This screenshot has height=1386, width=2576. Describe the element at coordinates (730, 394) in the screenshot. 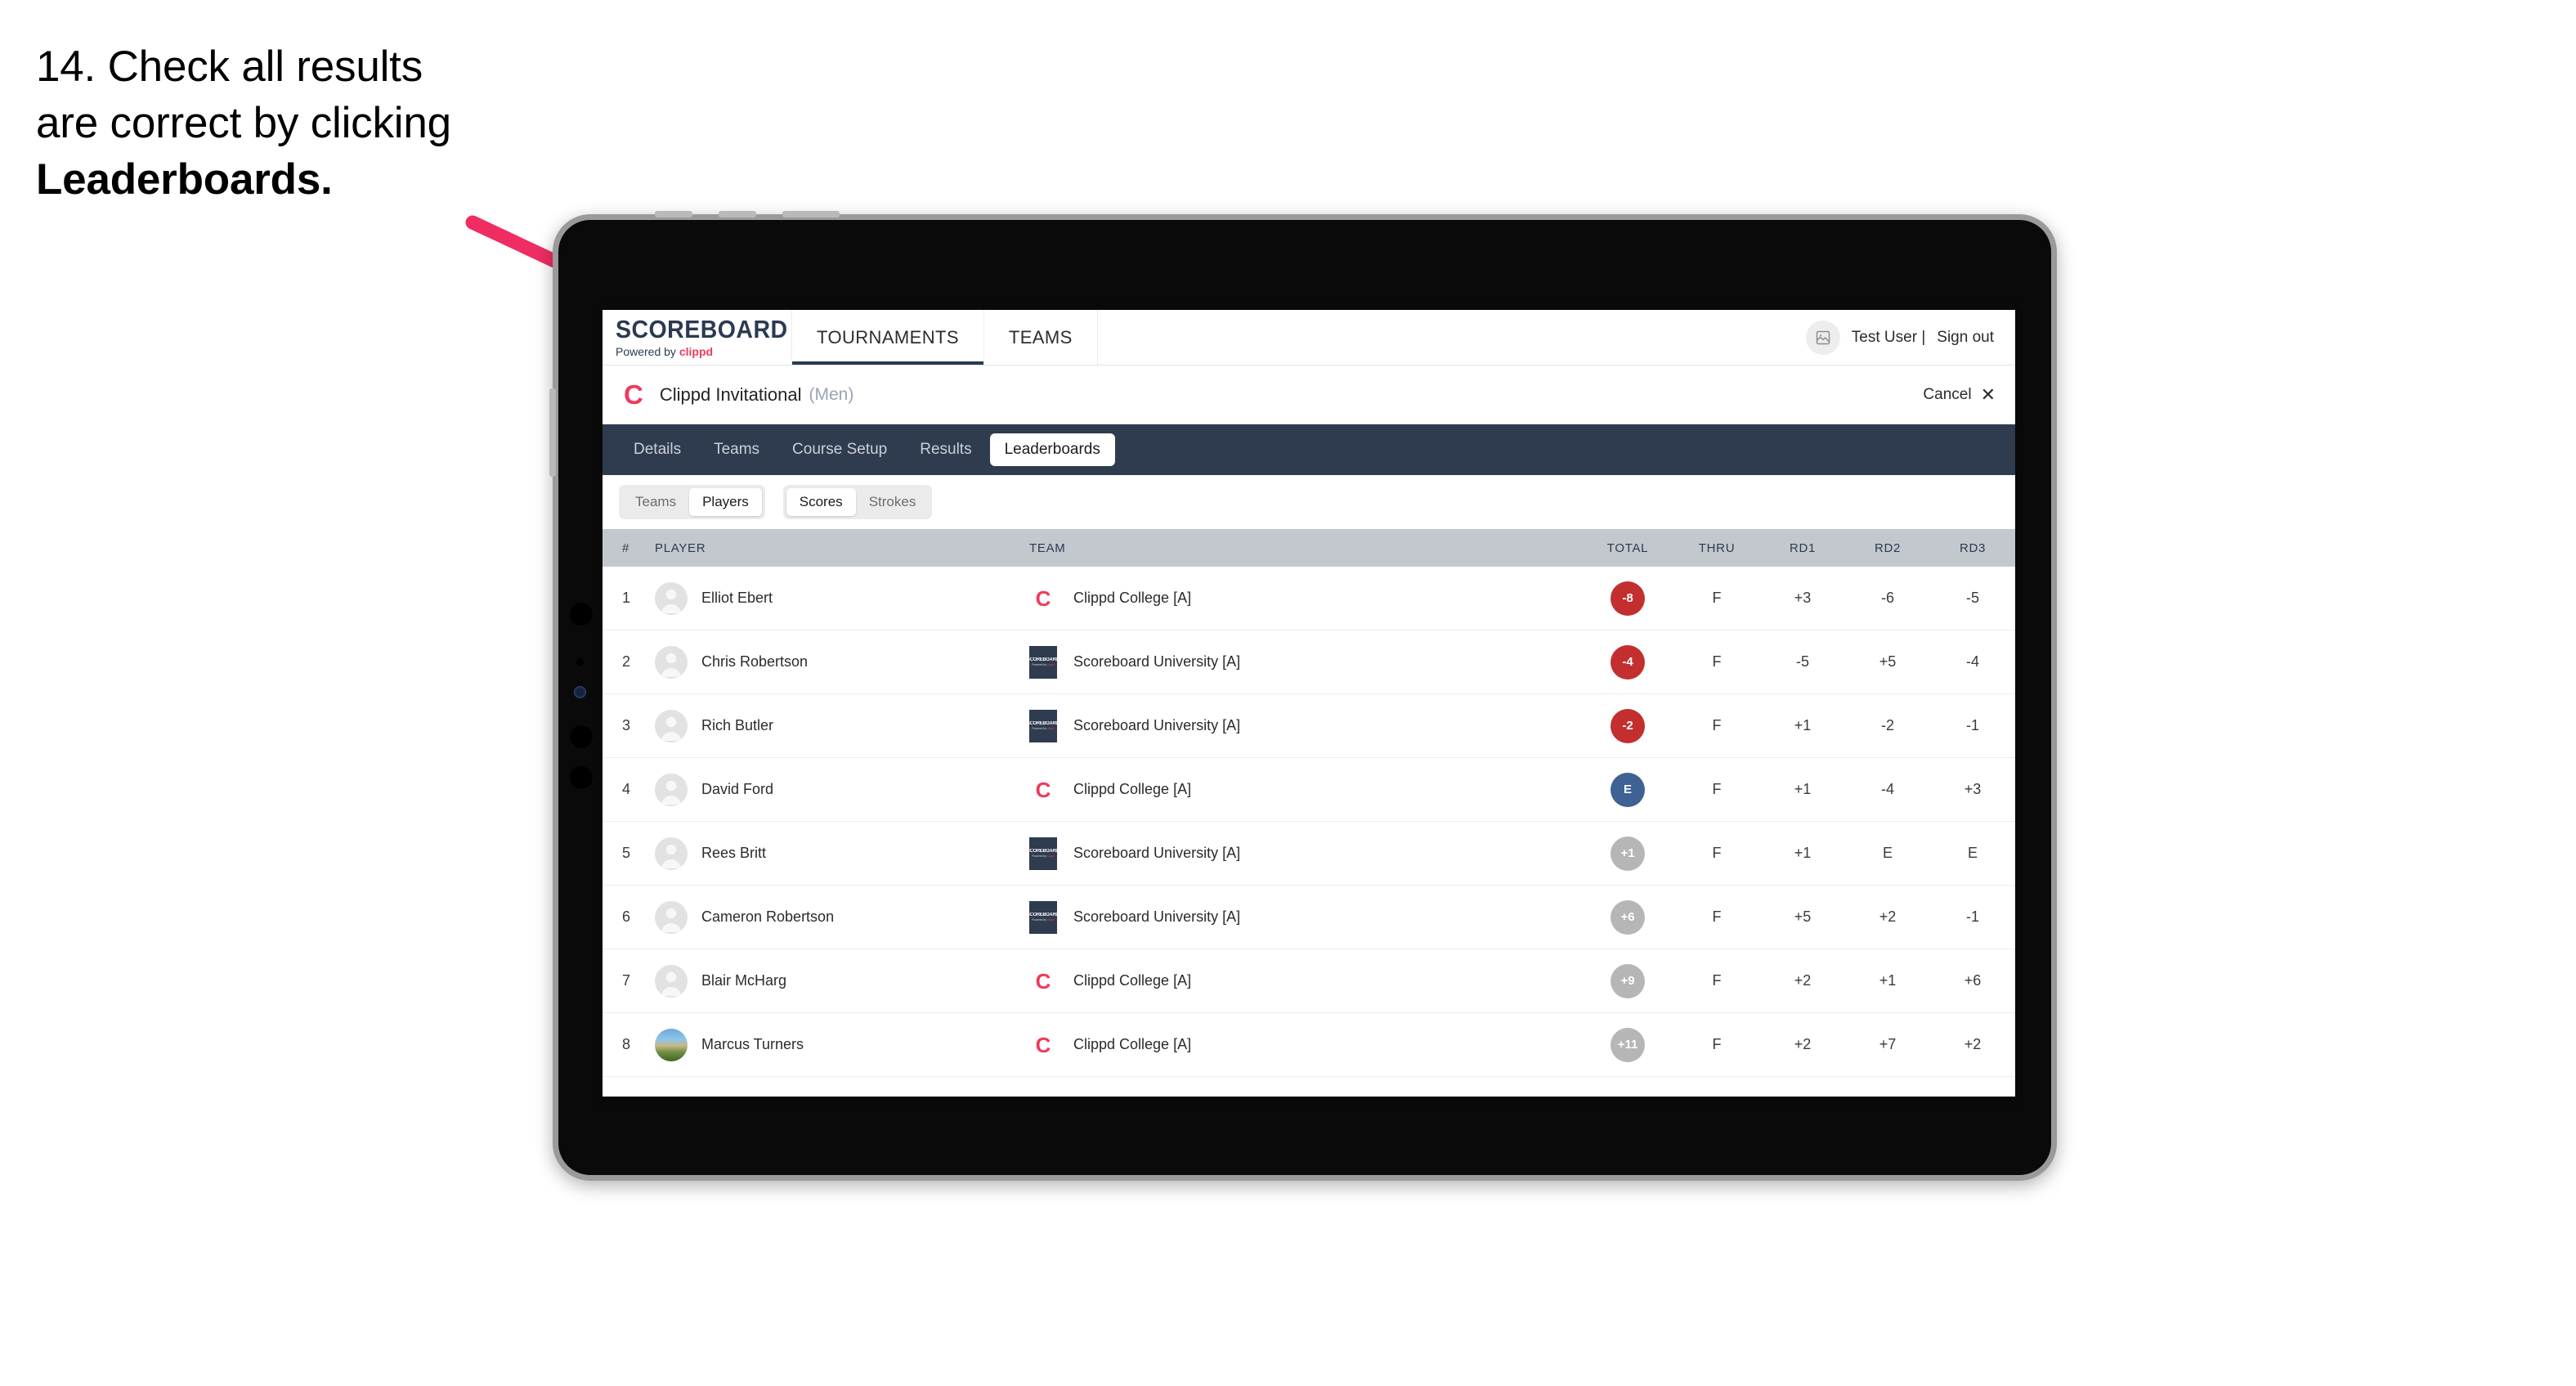

I see `tournament-title: Clippd Invitational` at that location.